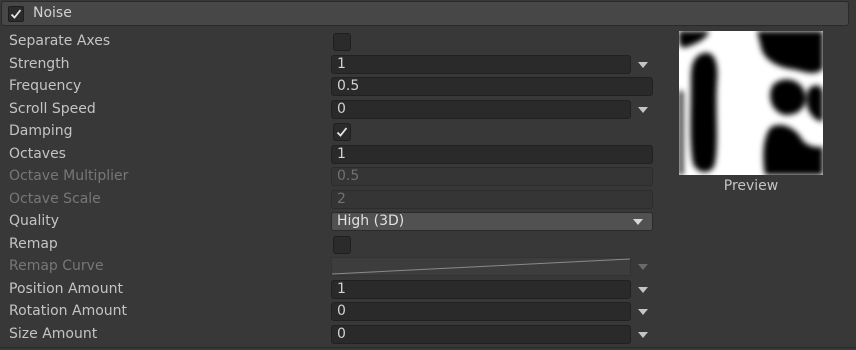  Describe the element at coordinates (69, 176) in the screenshot. I see `octave-multiplier-label: Octave Multiplier` at that location.